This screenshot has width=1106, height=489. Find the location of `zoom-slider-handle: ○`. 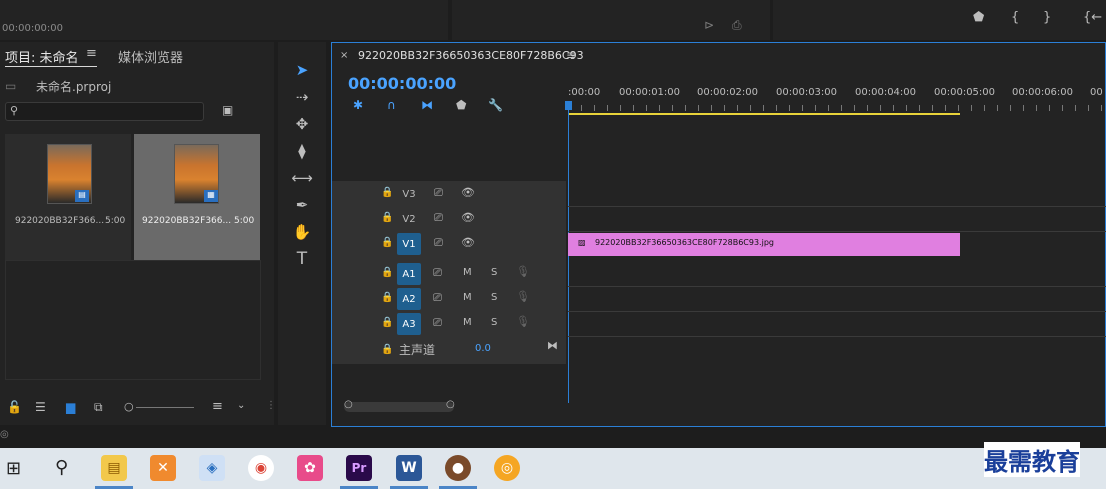

zoom-slider-handle: ○ is located at coordinates (129, 406).